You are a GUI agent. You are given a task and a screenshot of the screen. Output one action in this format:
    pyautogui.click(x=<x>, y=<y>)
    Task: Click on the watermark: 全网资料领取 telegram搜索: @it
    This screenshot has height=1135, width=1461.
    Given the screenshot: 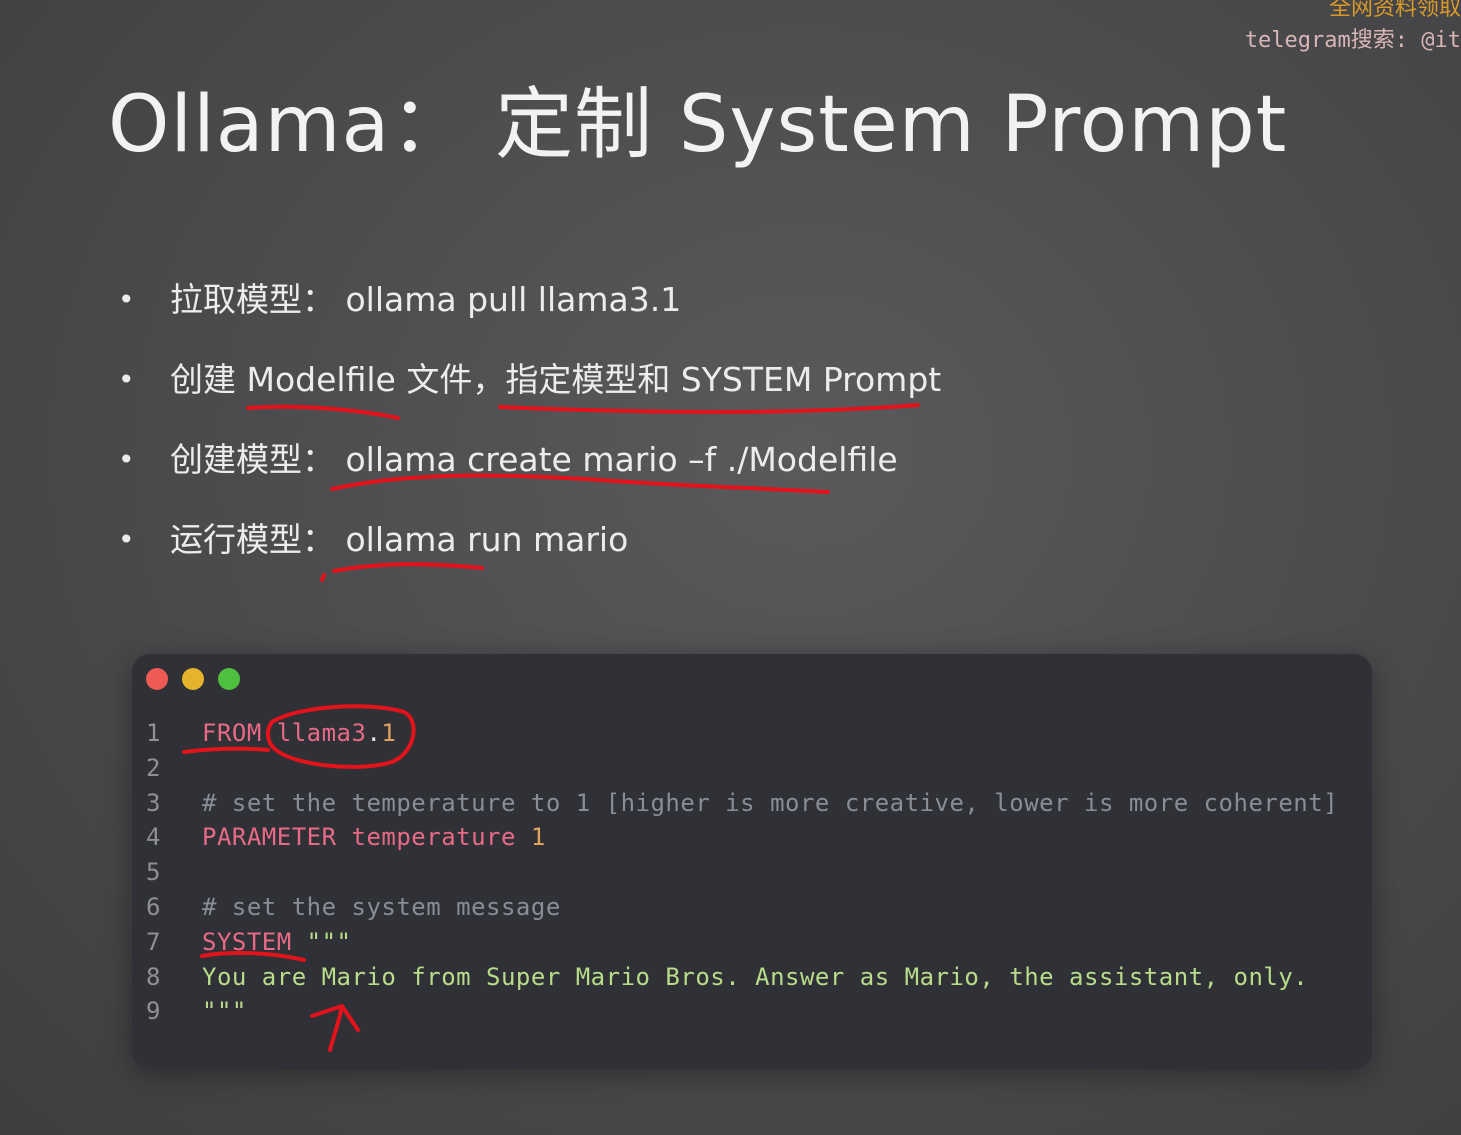 What is the action you would take?
    pyautogui.click(x=1353, y=28)
    